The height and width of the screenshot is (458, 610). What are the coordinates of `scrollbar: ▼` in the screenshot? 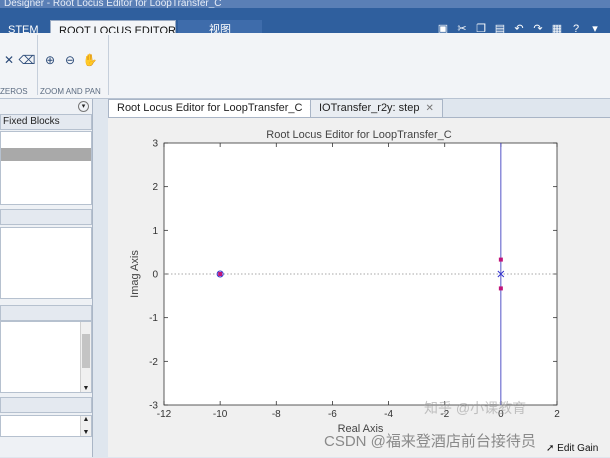 It's located at (85, 357).